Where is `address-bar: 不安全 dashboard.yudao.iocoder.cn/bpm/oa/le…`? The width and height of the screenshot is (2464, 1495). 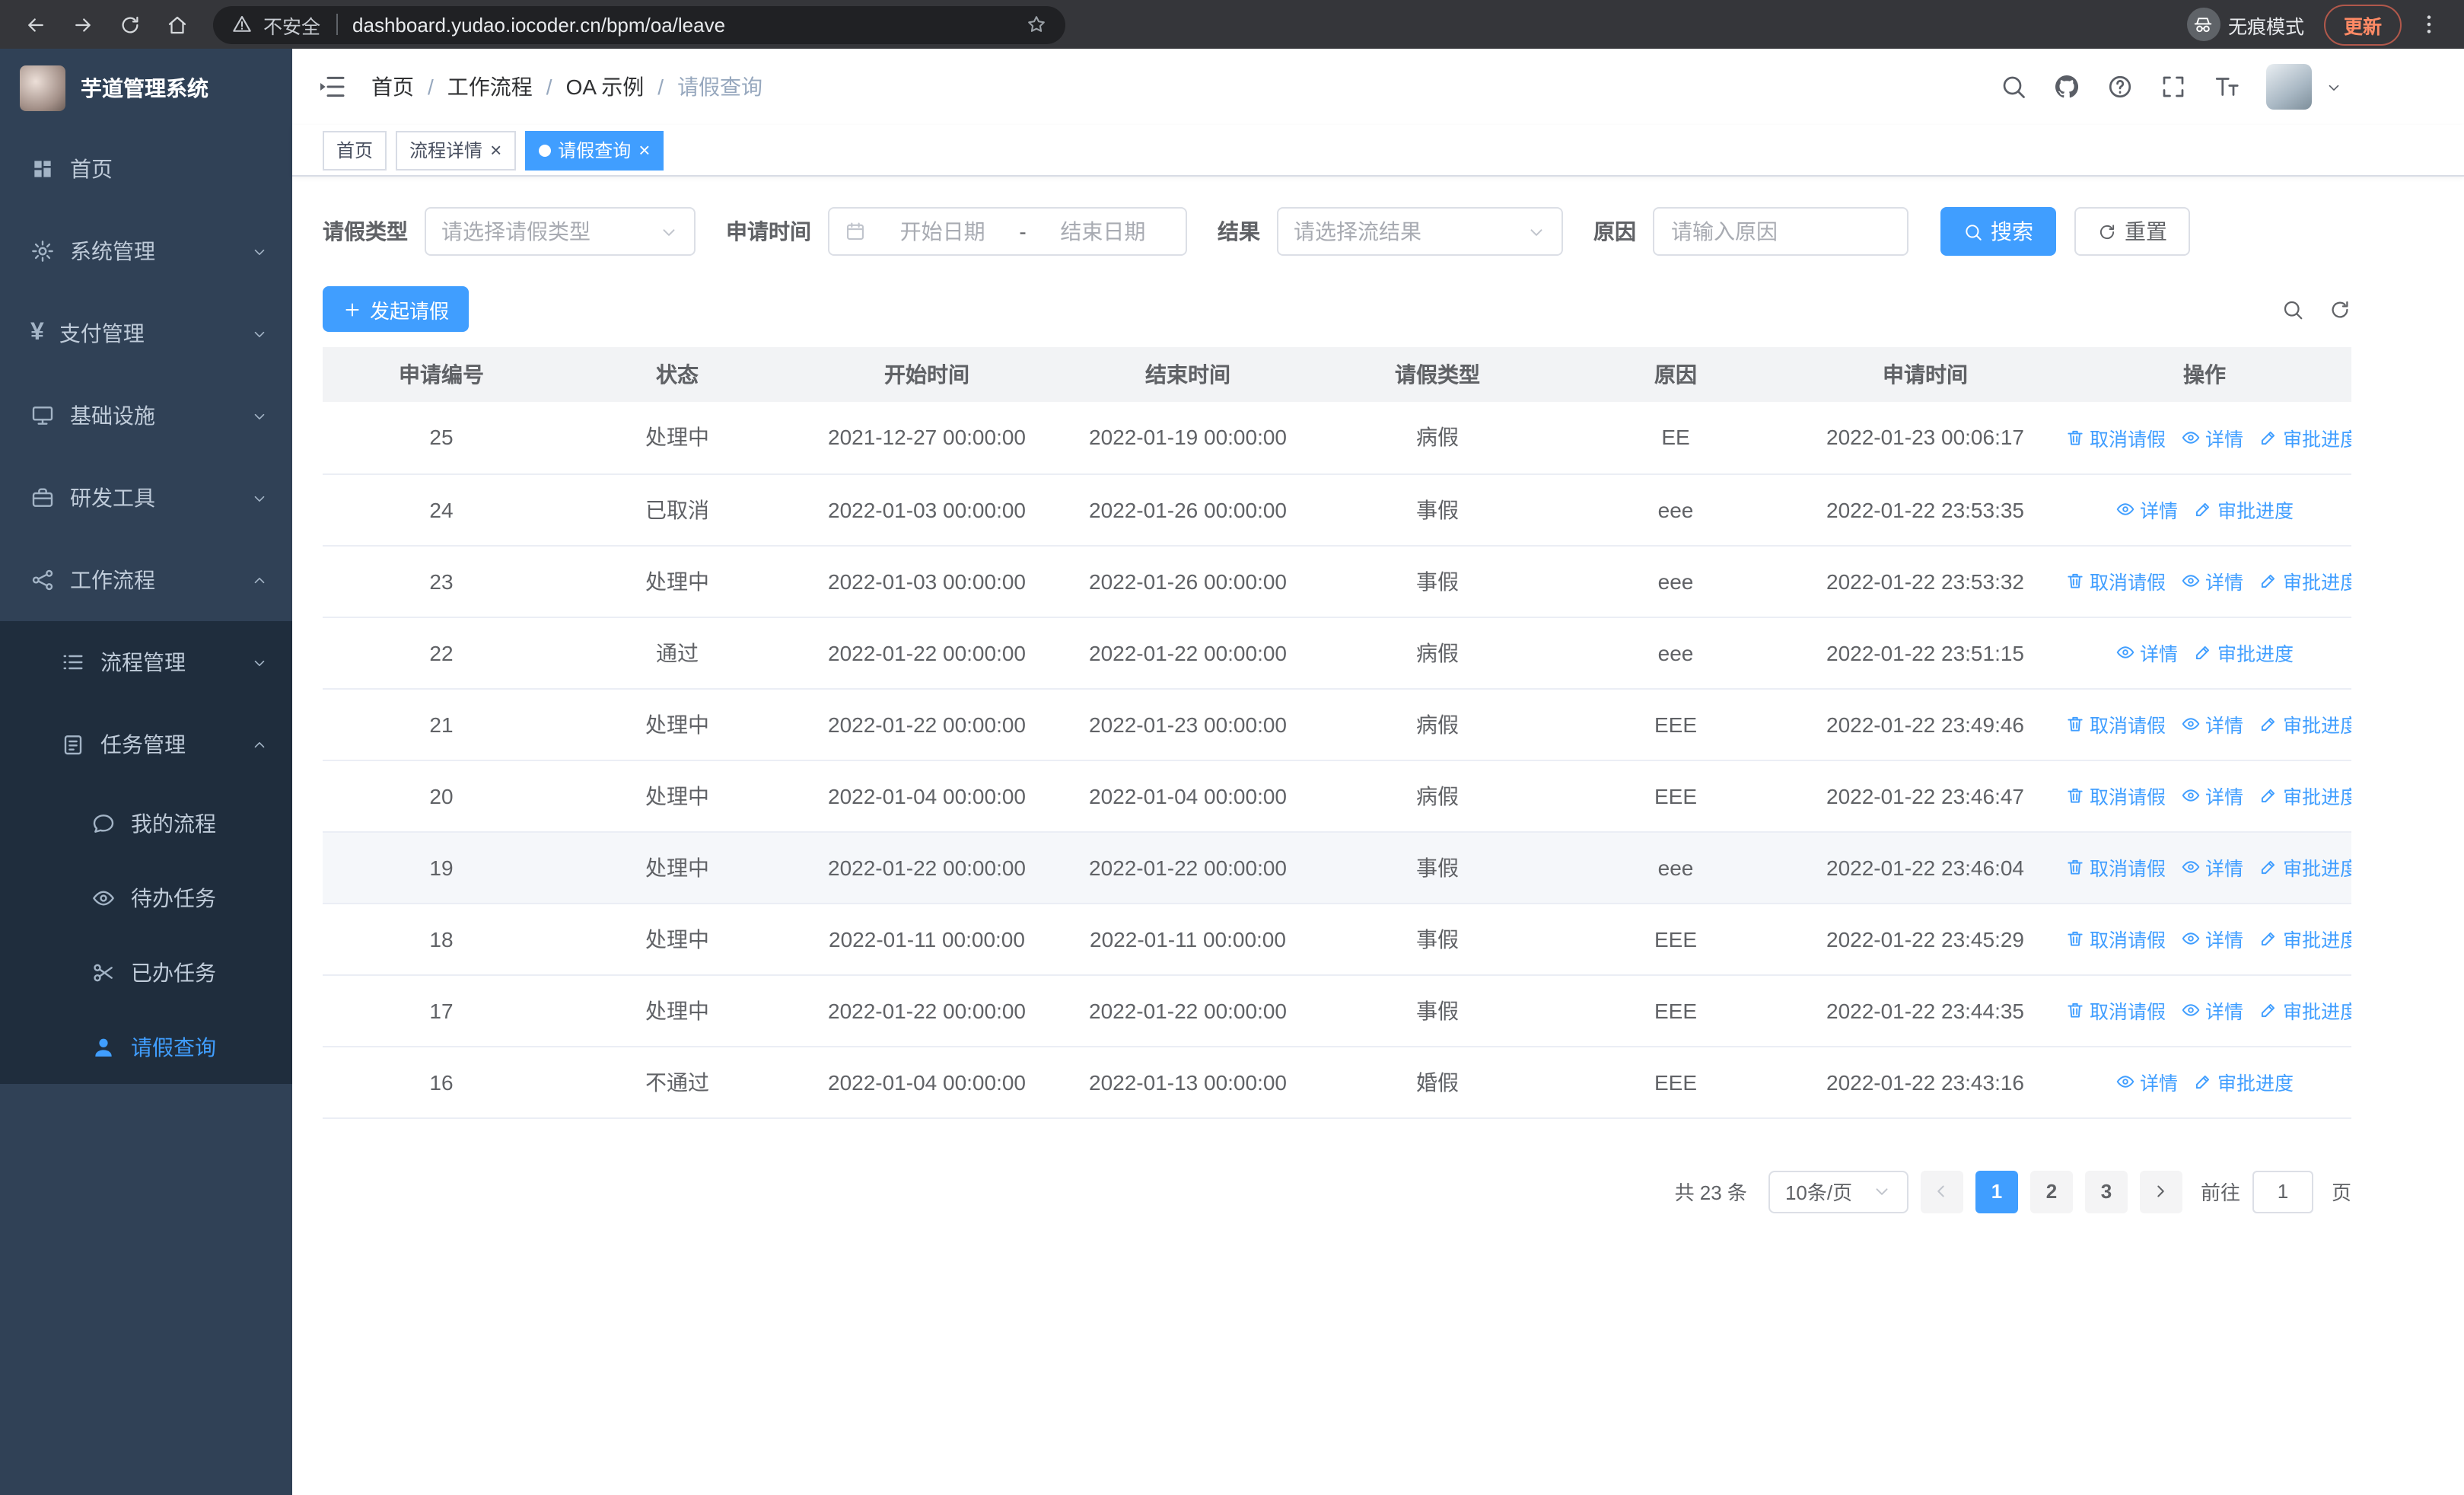 address-bar: 不安全 dashboard.yudao.iocoder.cn/bpm/oa/le… is located at coordinates (639, 24).